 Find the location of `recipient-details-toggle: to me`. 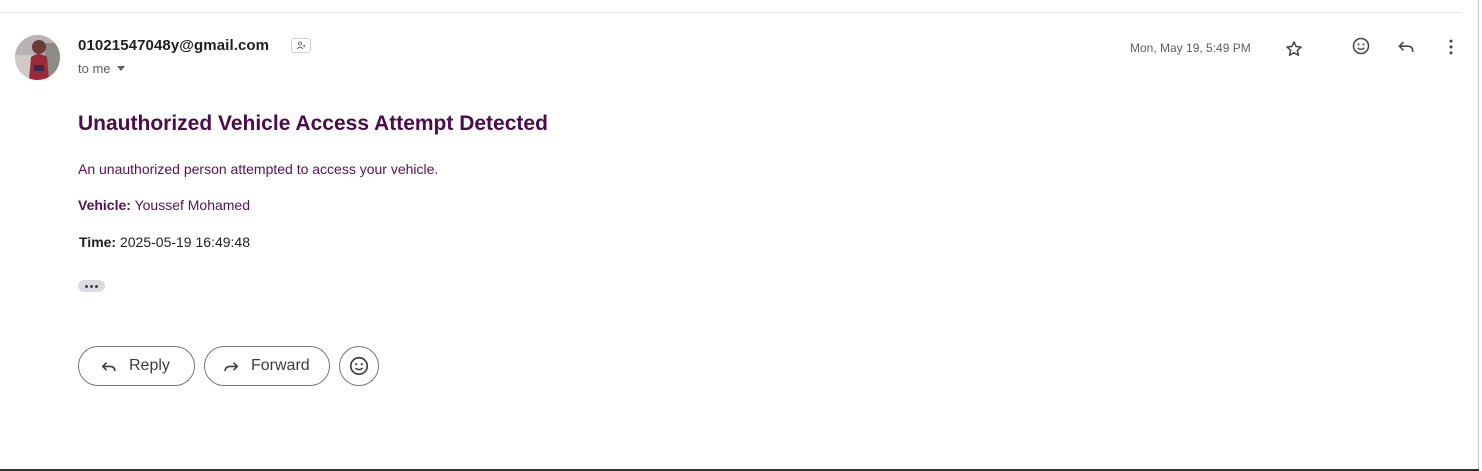

recipient-details-toggle: to me is located at coordinates (101, 68).